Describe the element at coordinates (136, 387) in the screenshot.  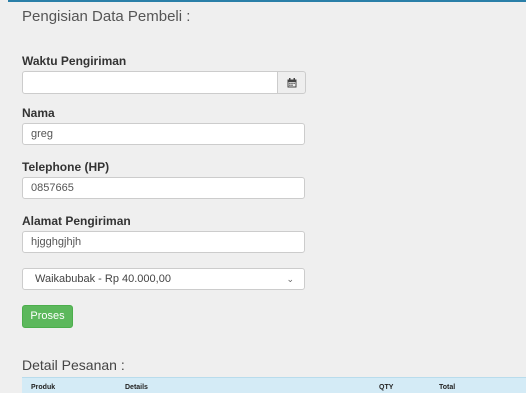
I see `column-header-details: Details` at that location.